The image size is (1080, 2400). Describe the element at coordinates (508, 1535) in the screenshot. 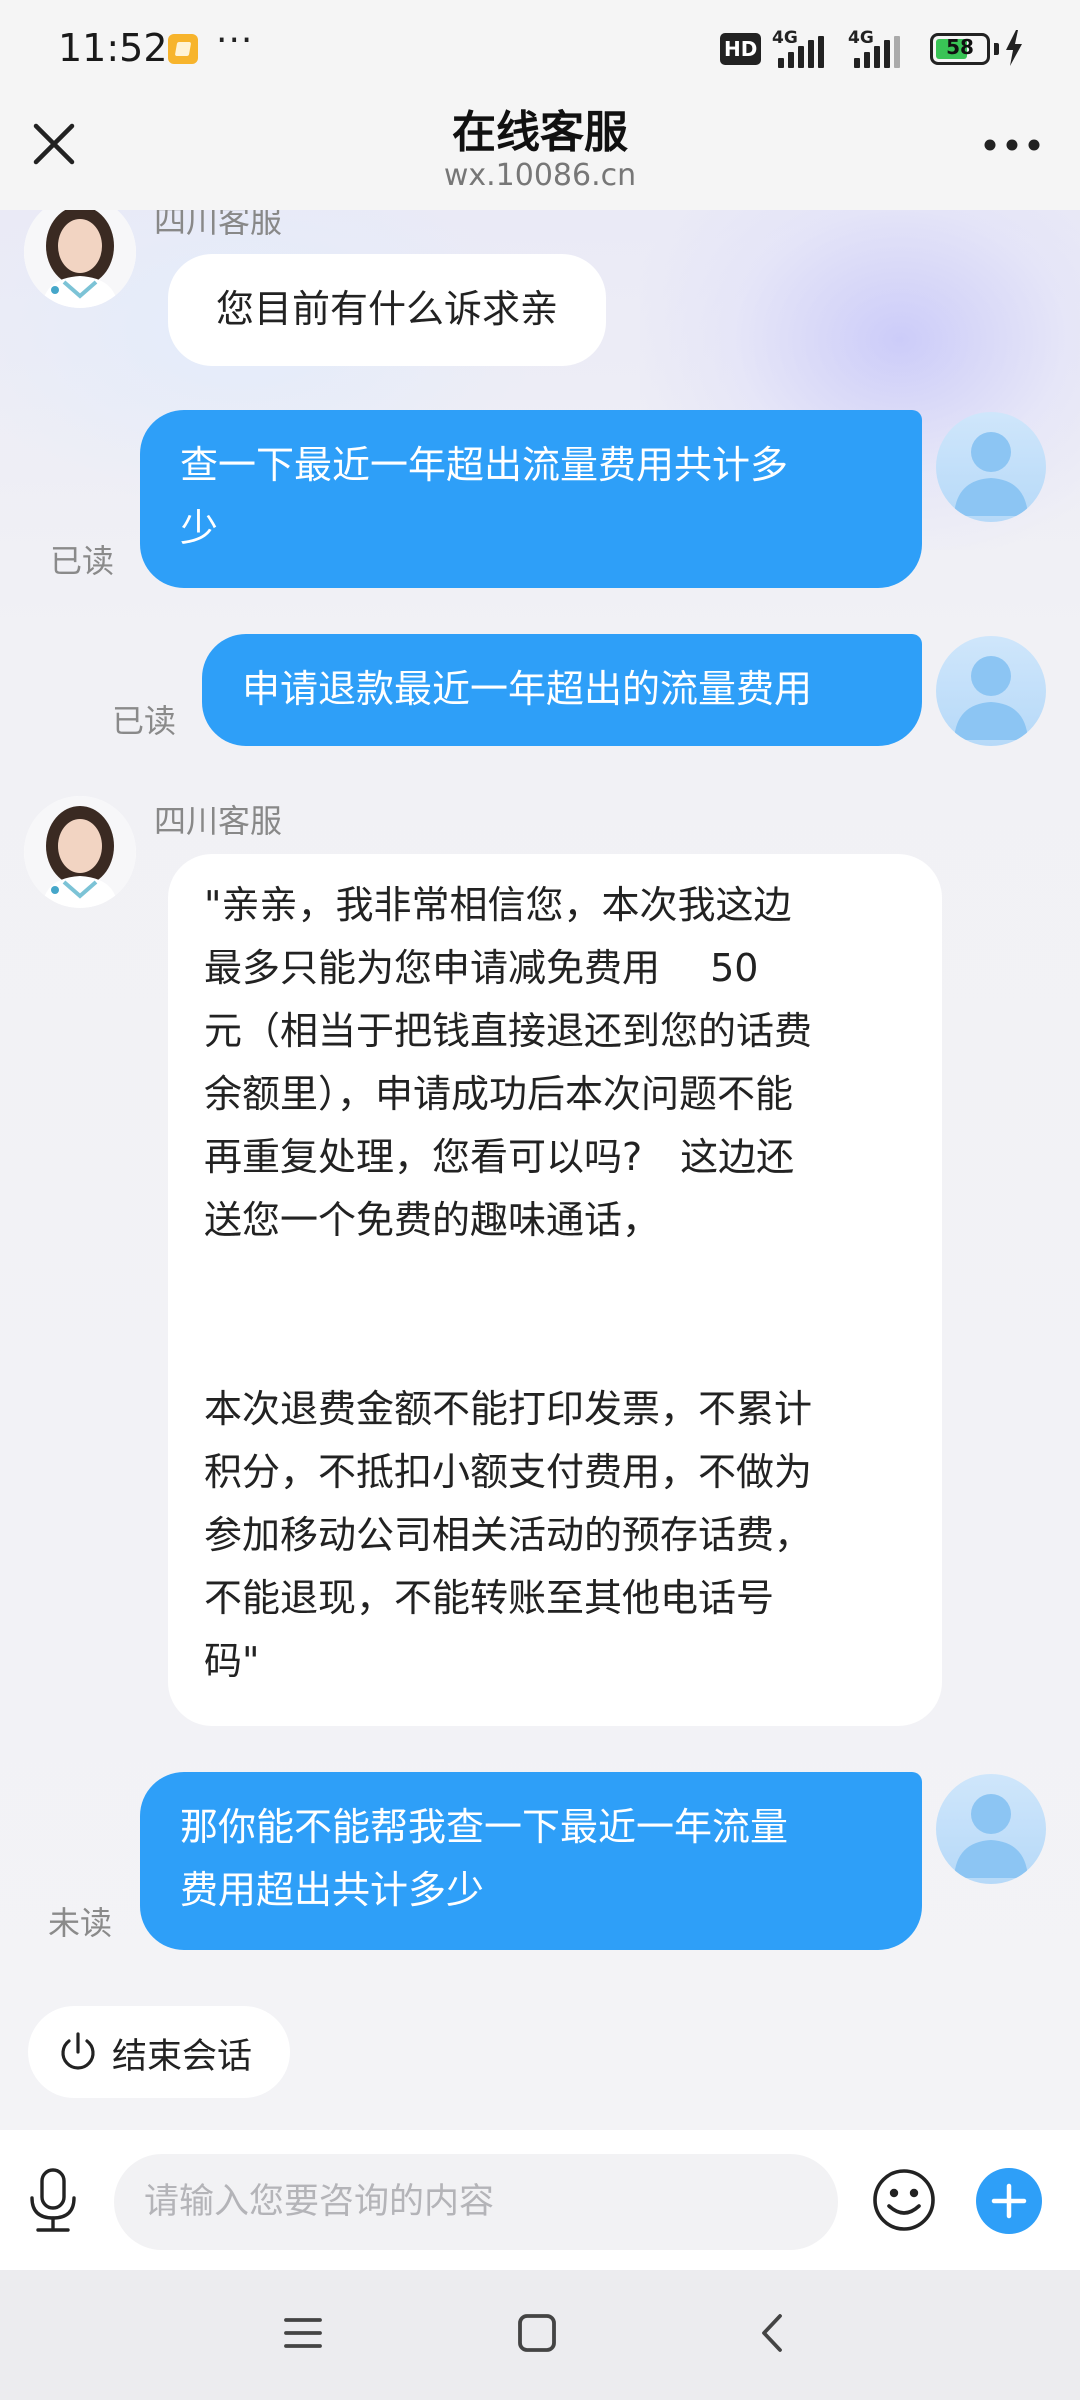

I see `message-line: 参加移动公司相关活动的预存话费，` at that location.